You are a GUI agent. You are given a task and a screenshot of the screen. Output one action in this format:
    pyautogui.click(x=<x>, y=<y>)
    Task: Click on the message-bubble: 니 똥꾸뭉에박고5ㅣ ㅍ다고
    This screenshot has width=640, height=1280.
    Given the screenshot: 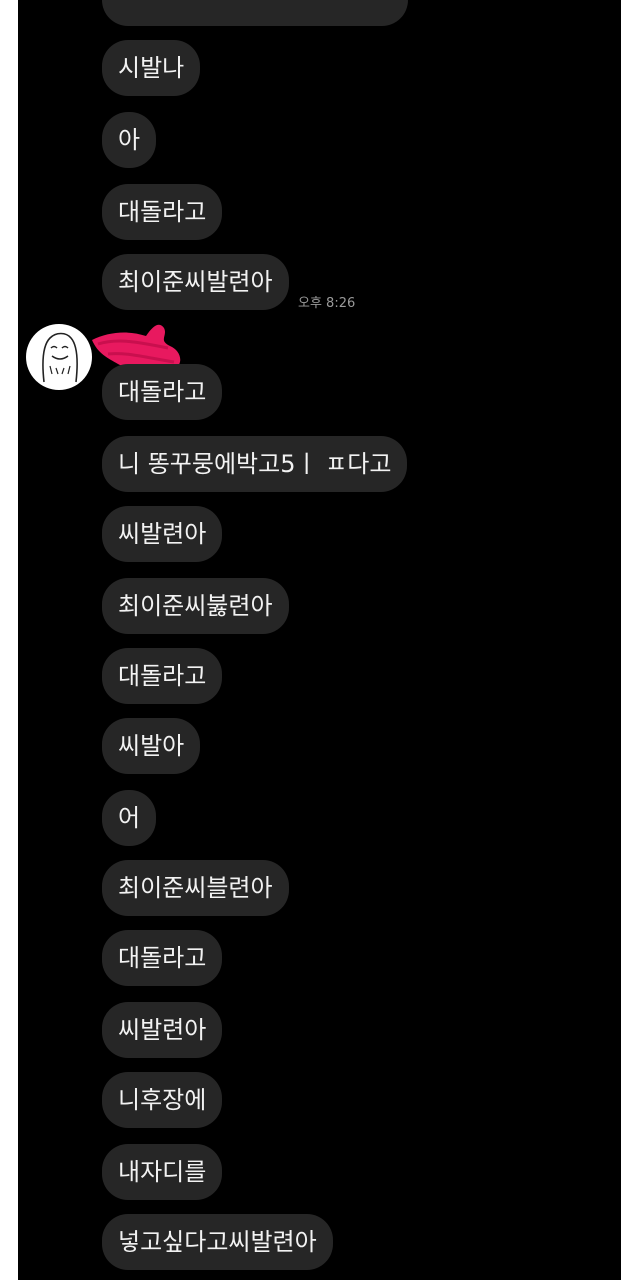 What is the action you would take?
    pyautogui.click(x=255, y=464)
    